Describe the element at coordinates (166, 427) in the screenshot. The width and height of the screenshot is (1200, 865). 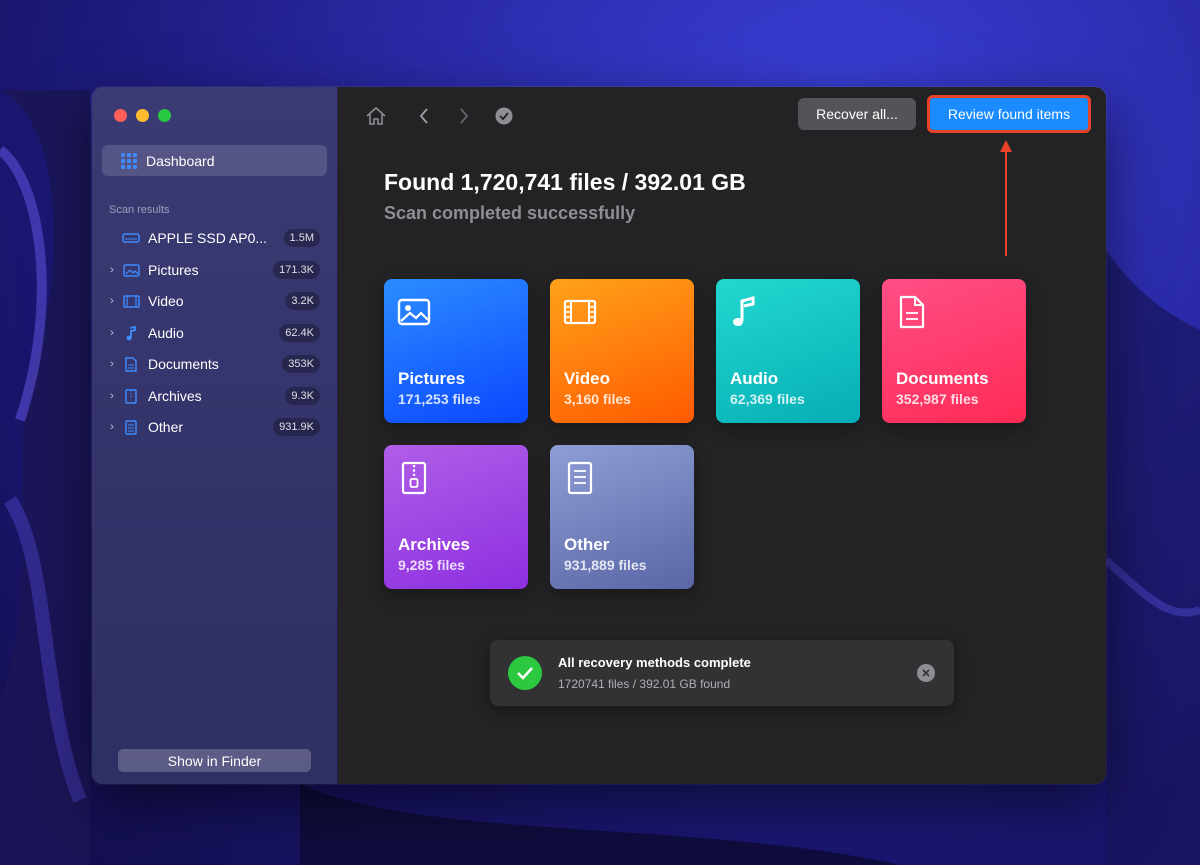
I see `sidebar-item-label: Other` at that location.